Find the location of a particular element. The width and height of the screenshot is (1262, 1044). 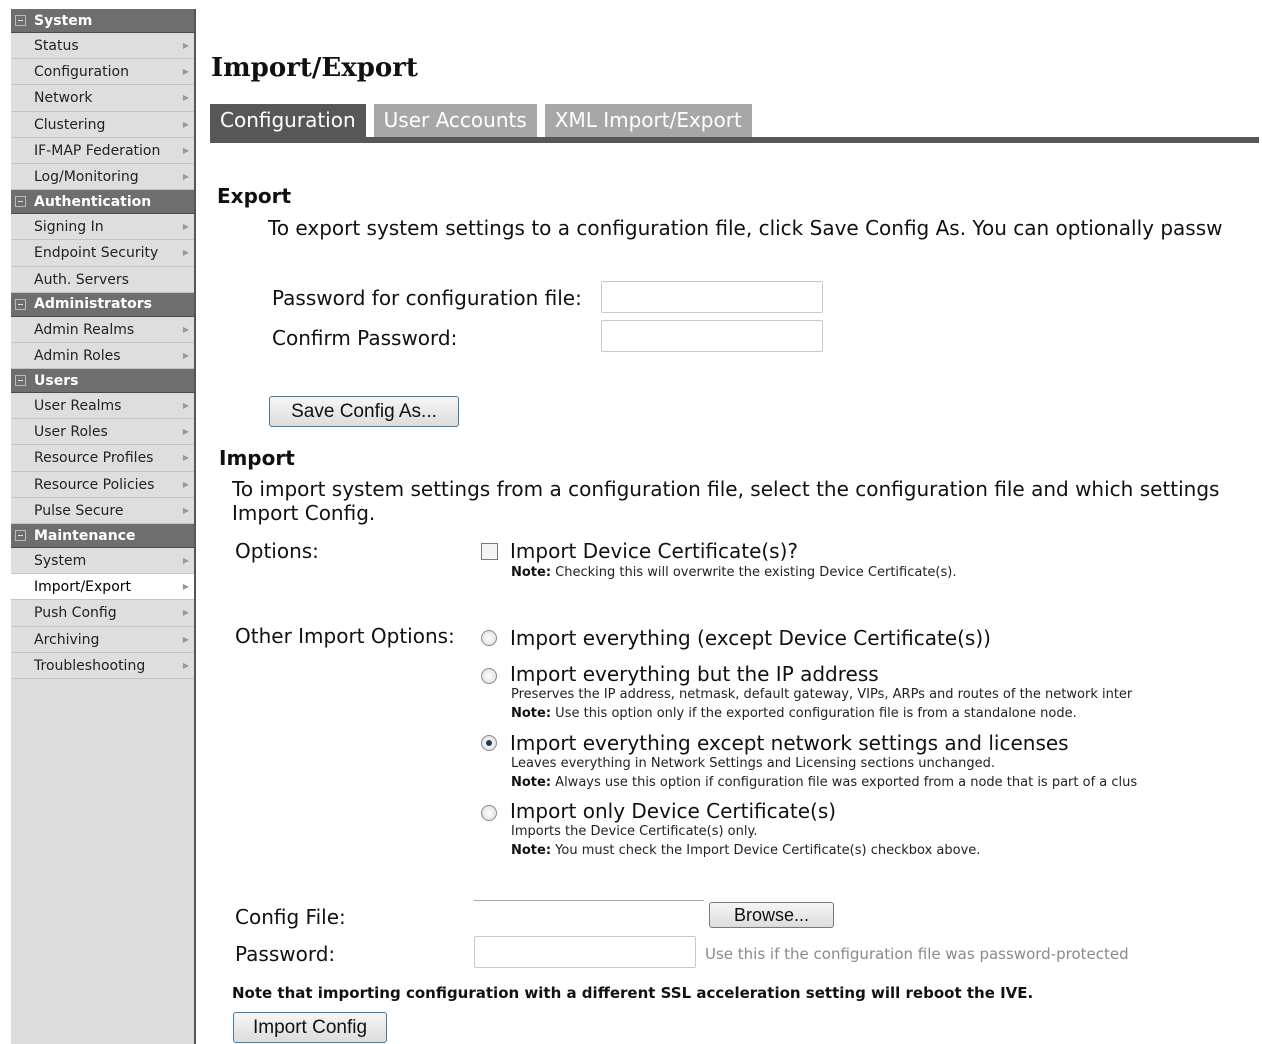

sidebar-item-clustering: Clustering ▶ is located at coordinates (102, 124).